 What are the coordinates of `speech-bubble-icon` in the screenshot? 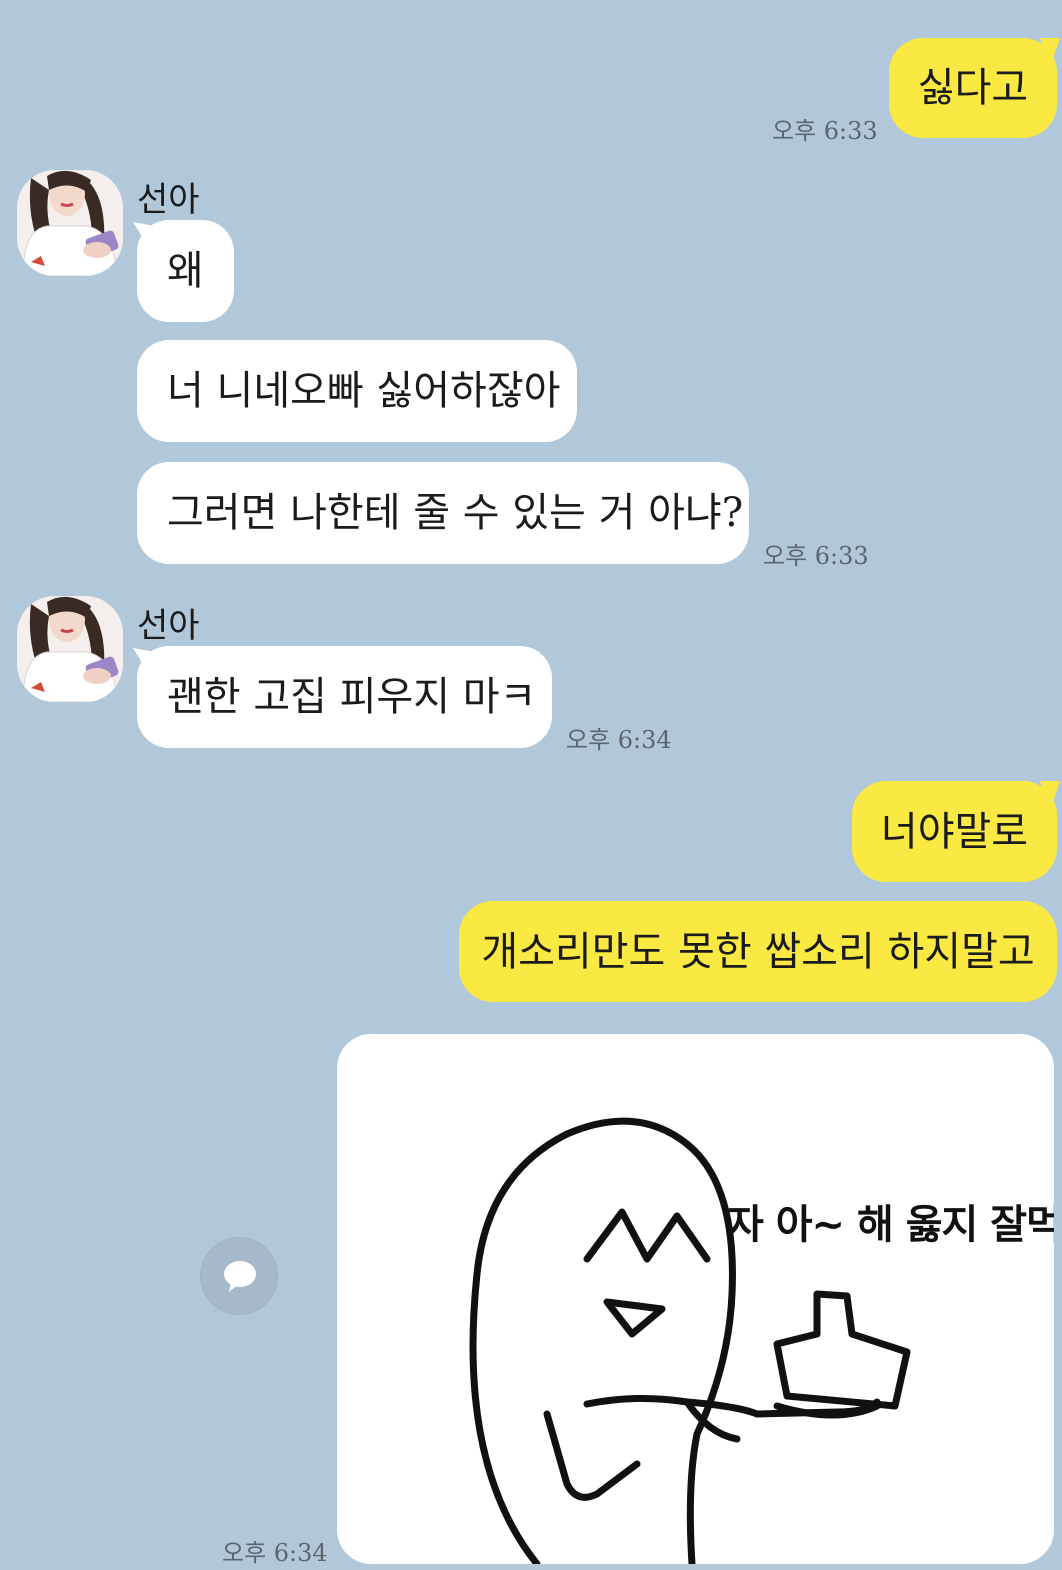 It's located at (240, 1276).